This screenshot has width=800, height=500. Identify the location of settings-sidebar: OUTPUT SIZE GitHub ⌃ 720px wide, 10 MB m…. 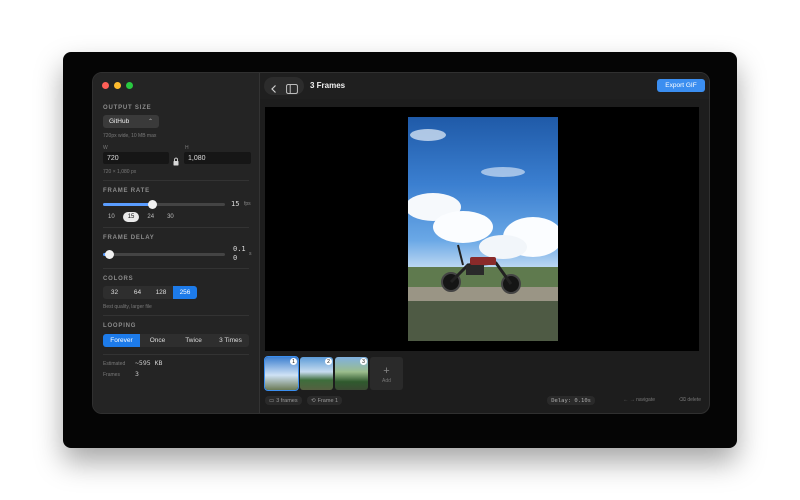
(176, 243).